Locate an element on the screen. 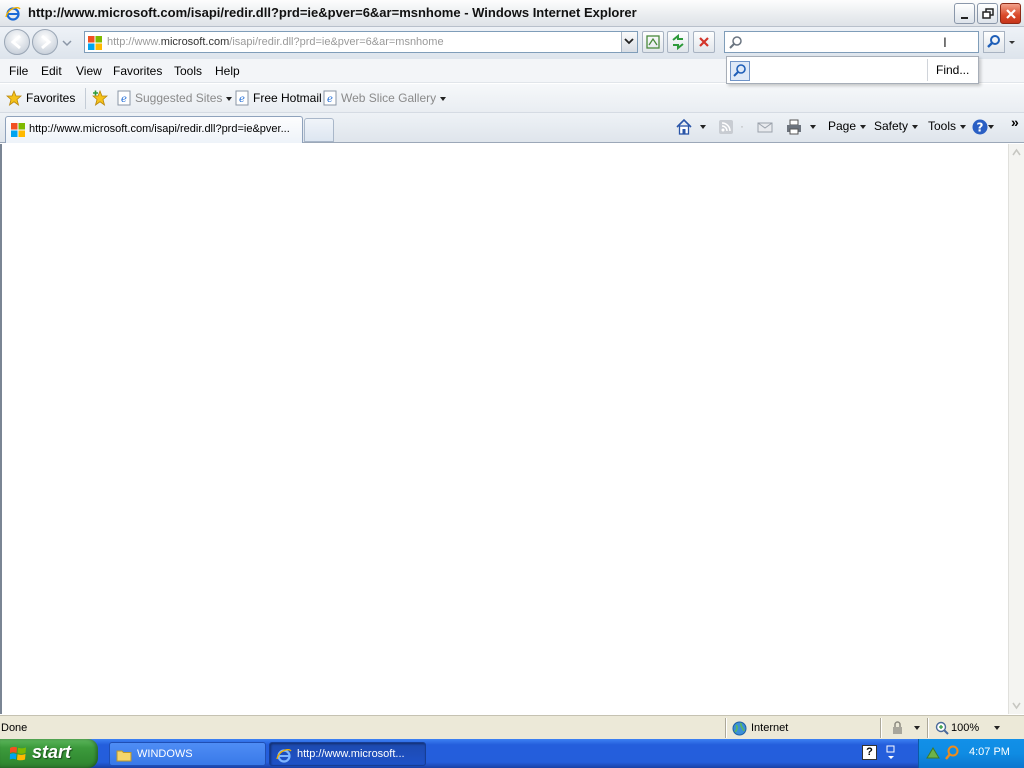 This screenshot has height=768, width=1024. restore-icon is located at coordinates (988, 13).